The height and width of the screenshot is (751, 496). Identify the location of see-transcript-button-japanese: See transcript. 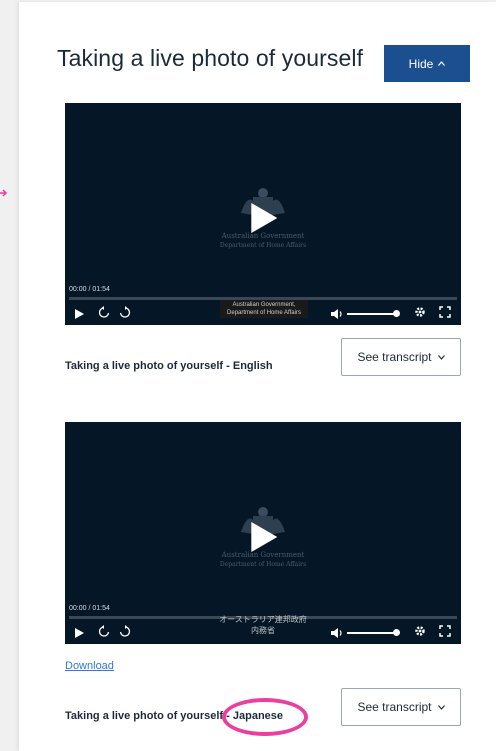
(401, 707).